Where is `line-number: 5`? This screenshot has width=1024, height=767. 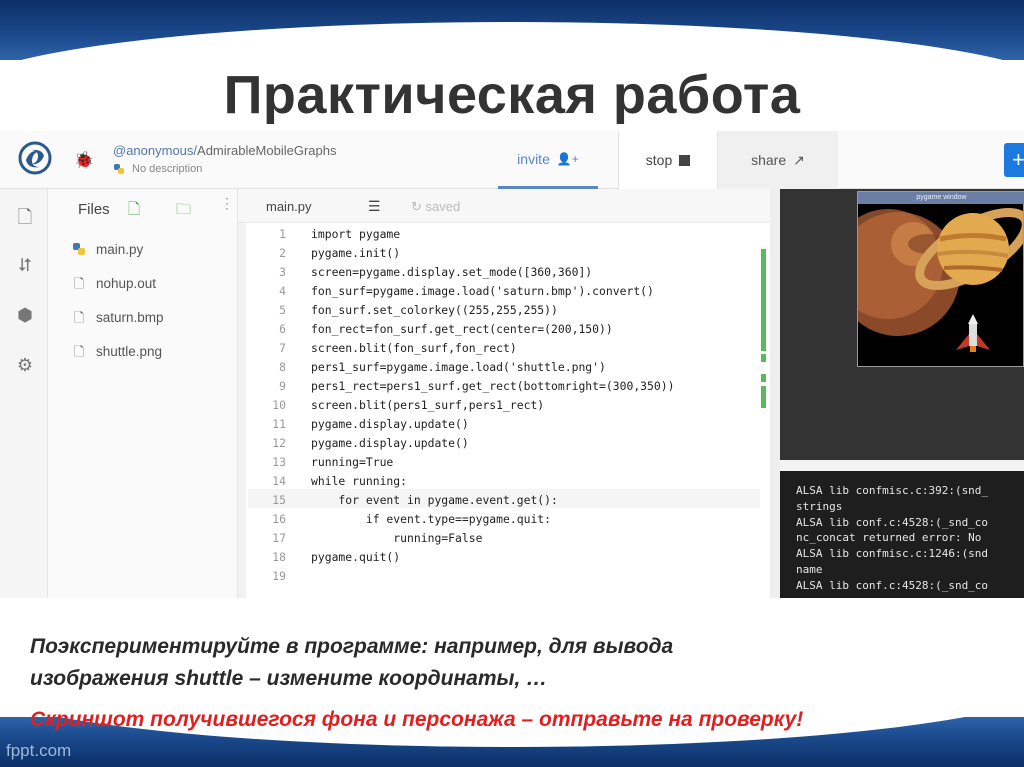 line-number: 5 is located at coordinates (282, 310).